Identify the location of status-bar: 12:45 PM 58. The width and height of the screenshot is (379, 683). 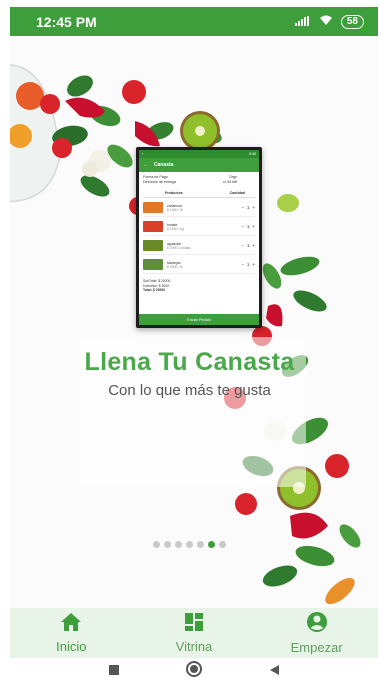
(194, 21).